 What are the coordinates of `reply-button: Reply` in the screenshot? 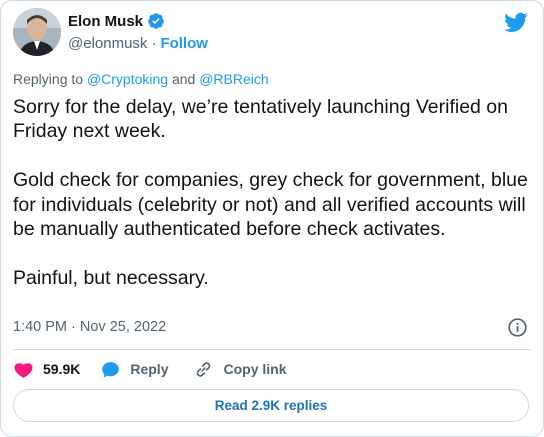 It's located at (134, 369).